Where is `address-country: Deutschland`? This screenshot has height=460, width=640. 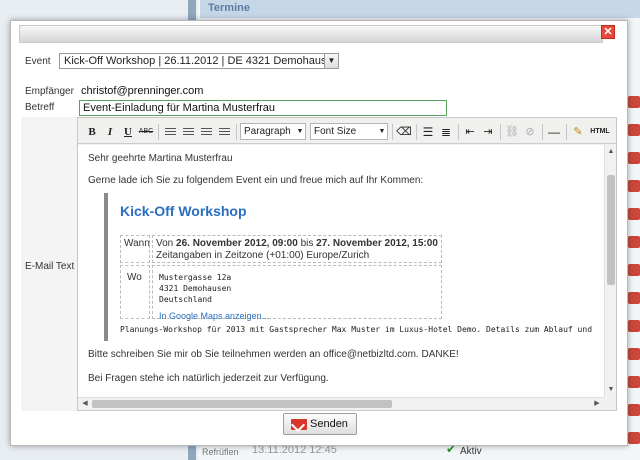 address-country: Deutschland is located at coordinates (185, 299).